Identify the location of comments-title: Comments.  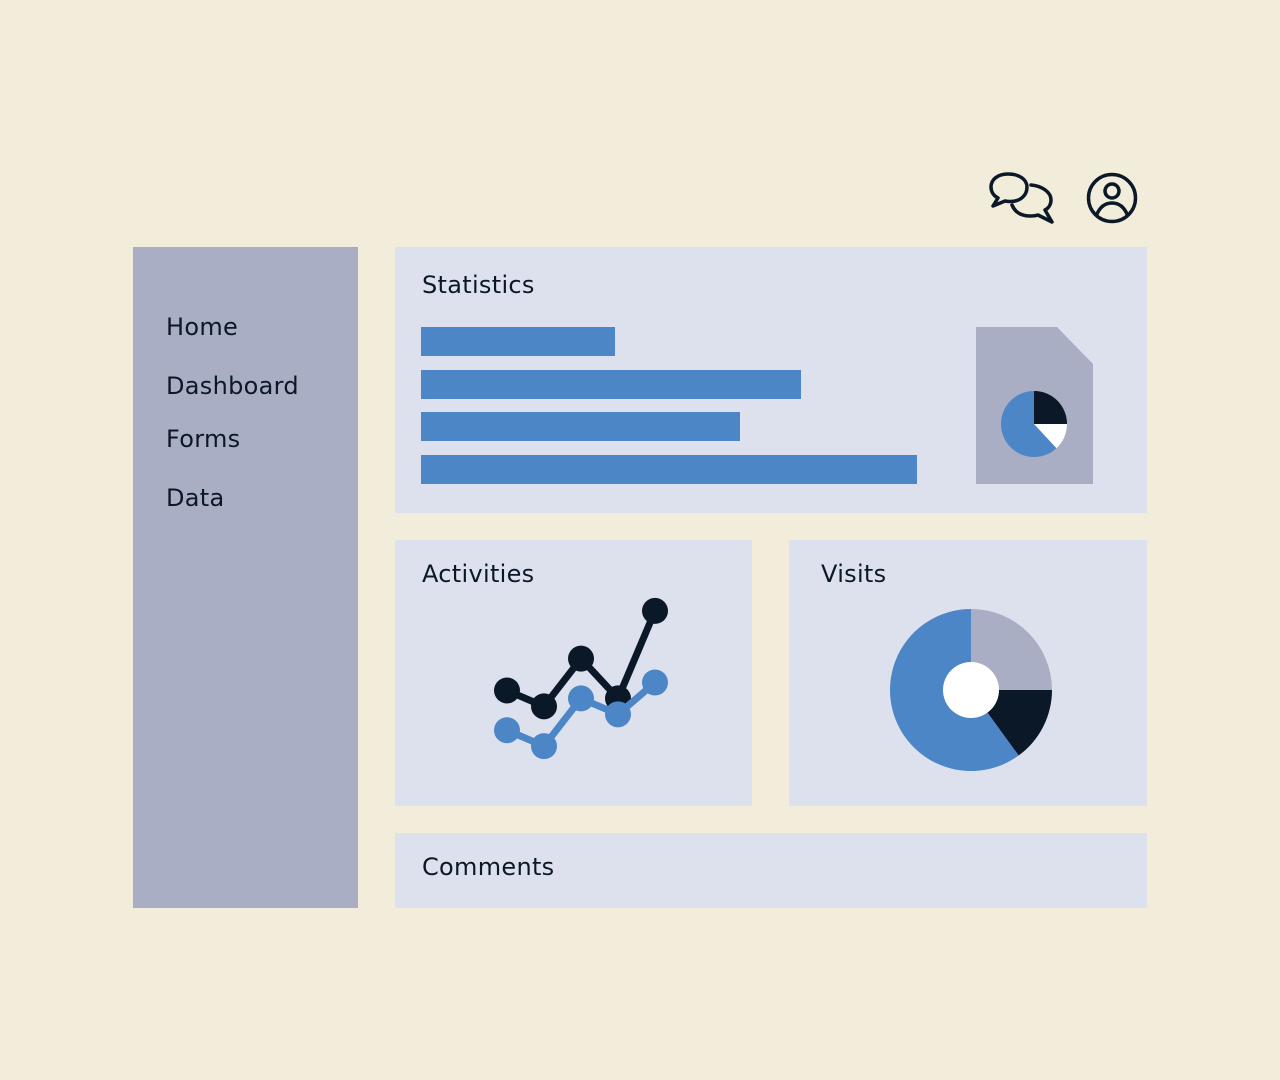
(488, 867).